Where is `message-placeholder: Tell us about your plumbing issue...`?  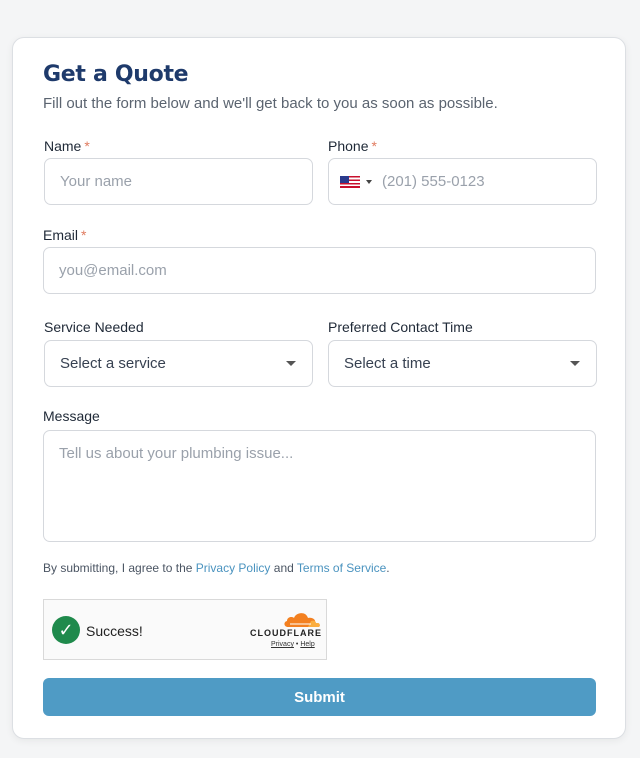
message-placeholder: Tell us about your plumbing issue... is located at coordinates (176, 453).